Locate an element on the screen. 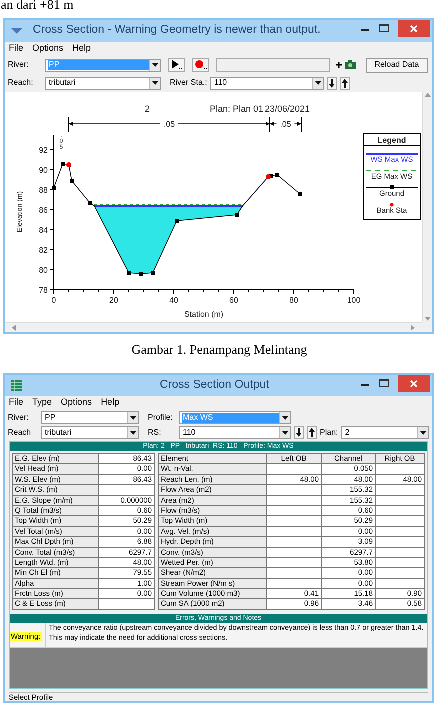 Image resolution: width=439 pixels, height=704 pixels. legend-line-marker-swatch is located at coordinates (392, 188).